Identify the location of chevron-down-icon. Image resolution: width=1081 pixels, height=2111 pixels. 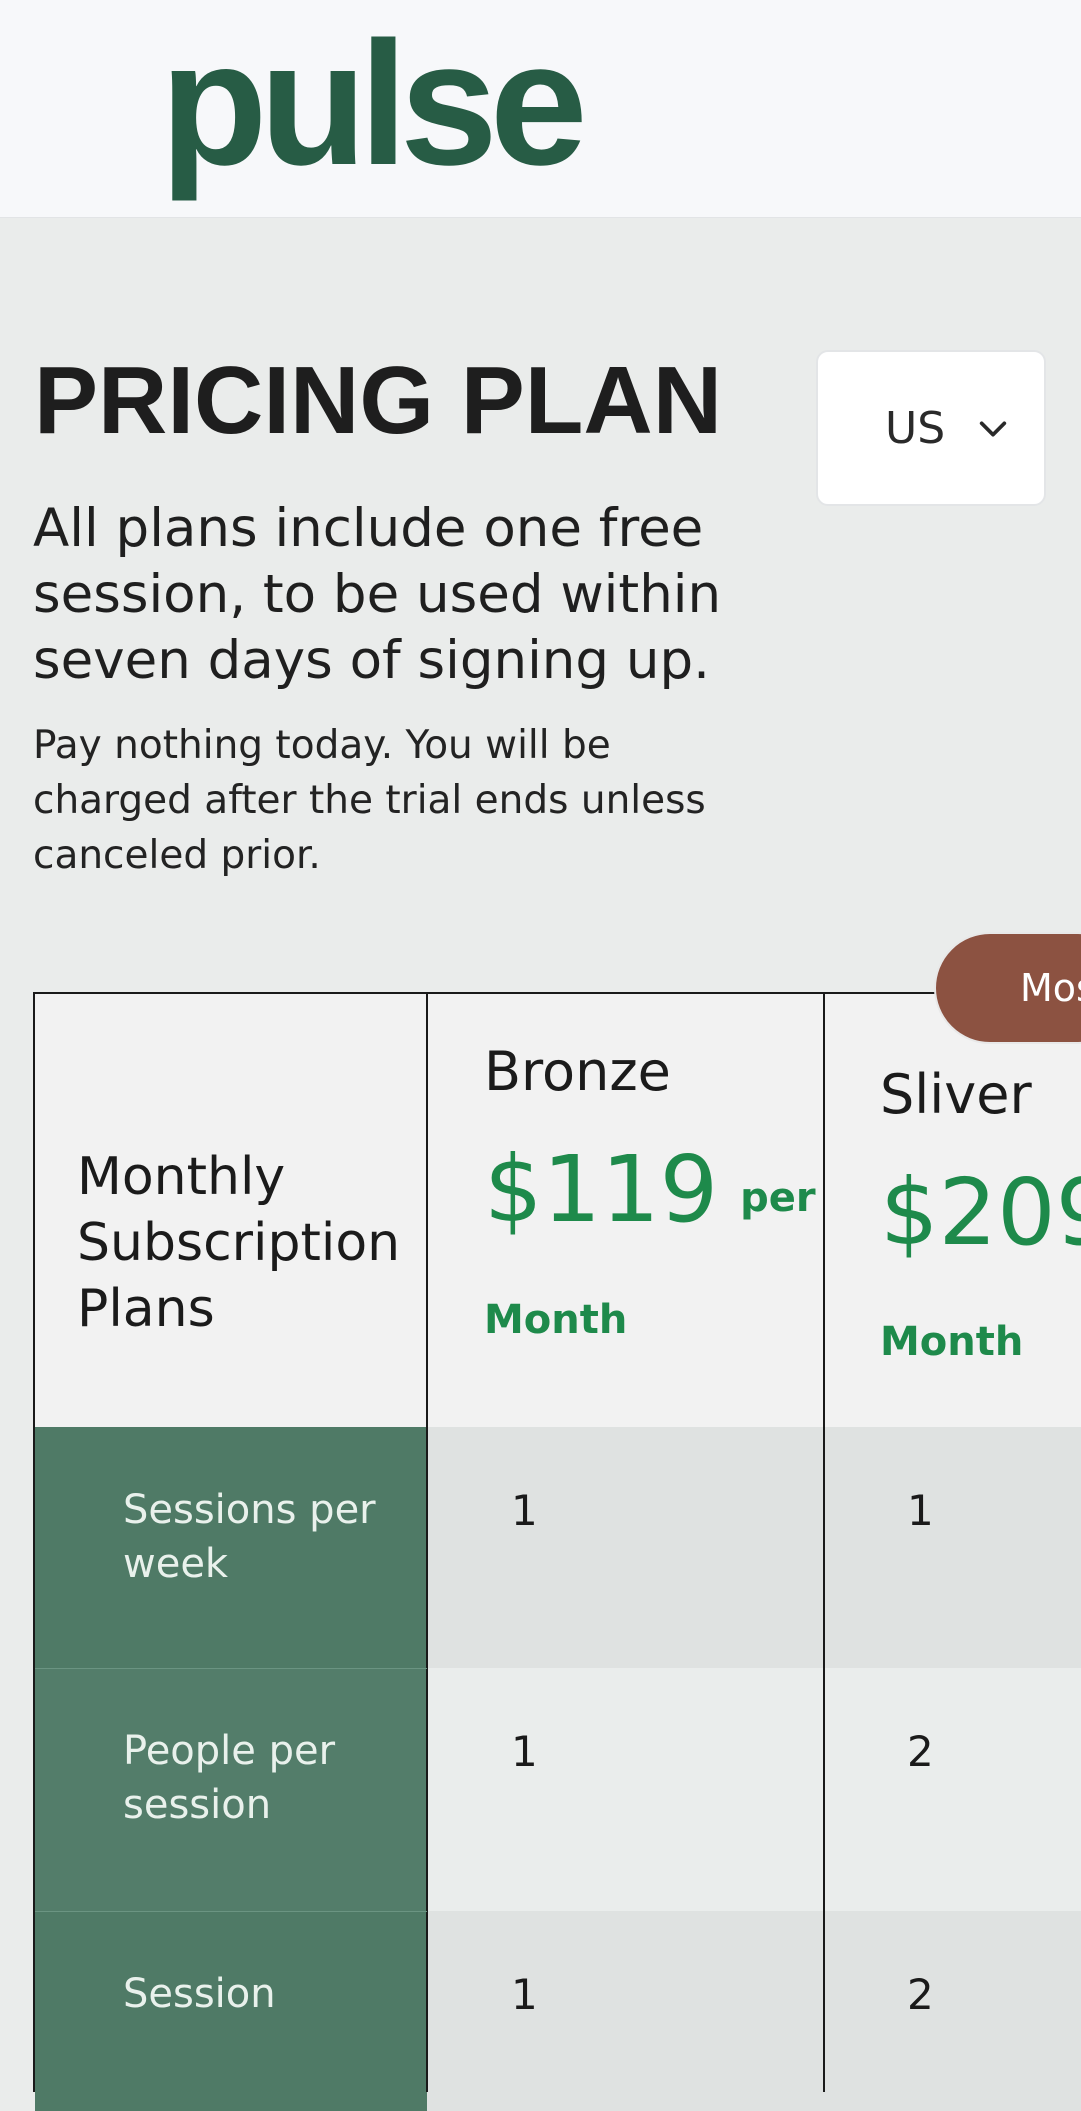
(993, 429).